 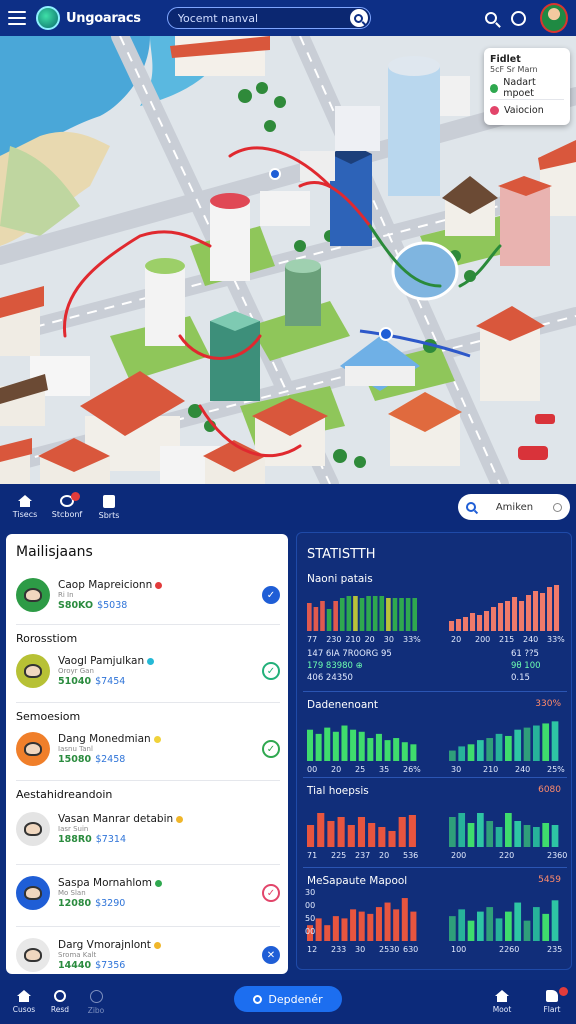 What do you see at coordinates (556, 639) in the screenshot?
I see `tick-label: 33%` at bounding box center [556, 639].